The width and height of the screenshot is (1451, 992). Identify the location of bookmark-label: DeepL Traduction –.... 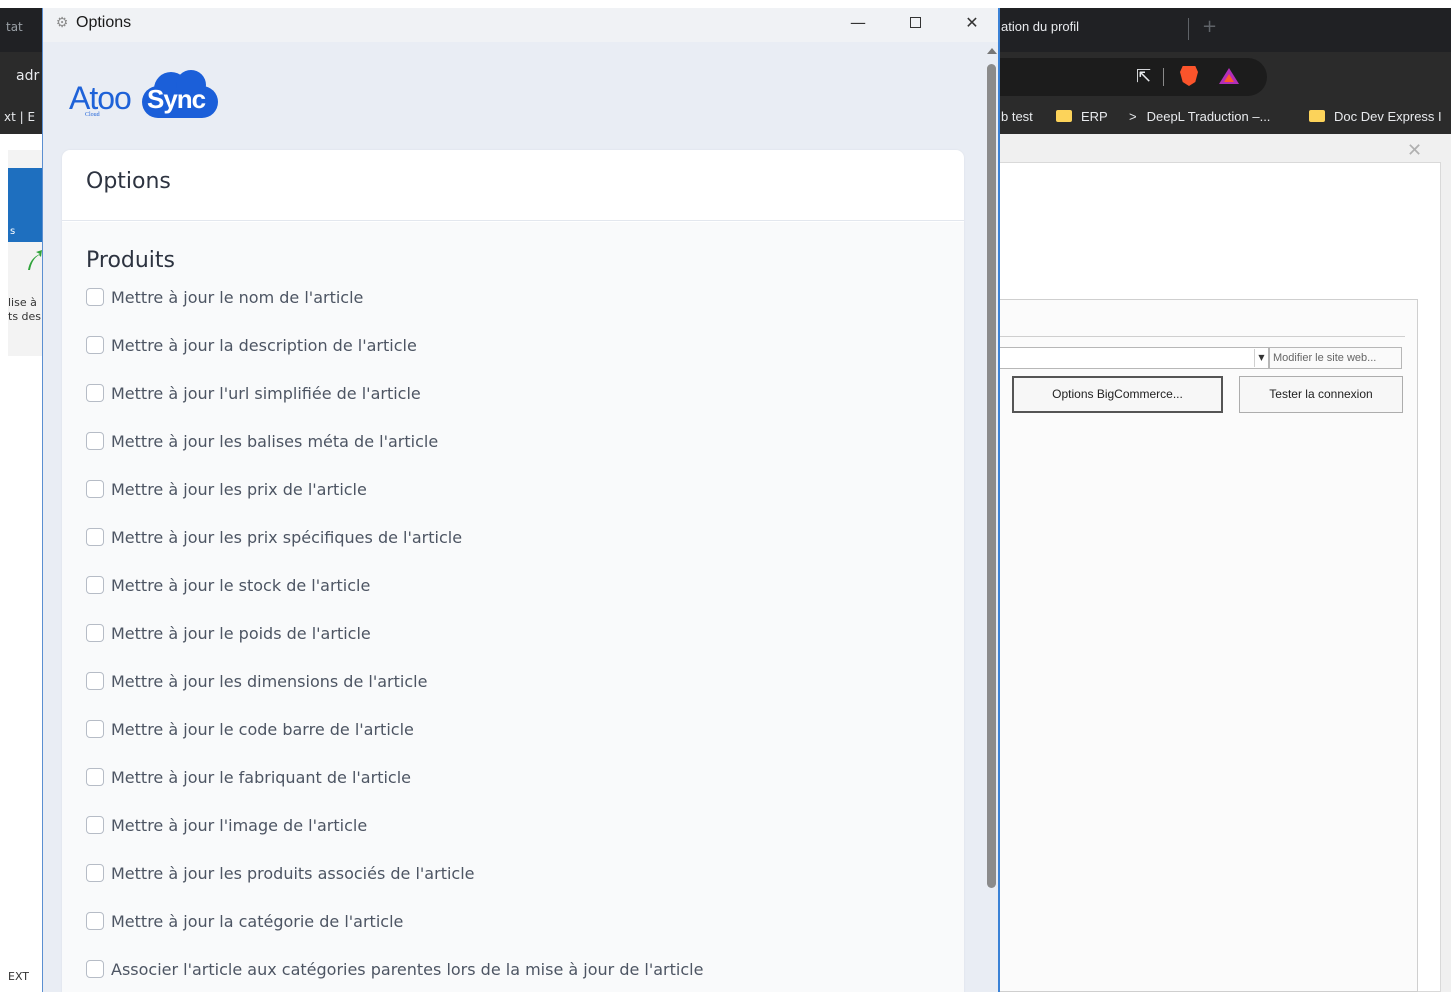
(1208, 116).